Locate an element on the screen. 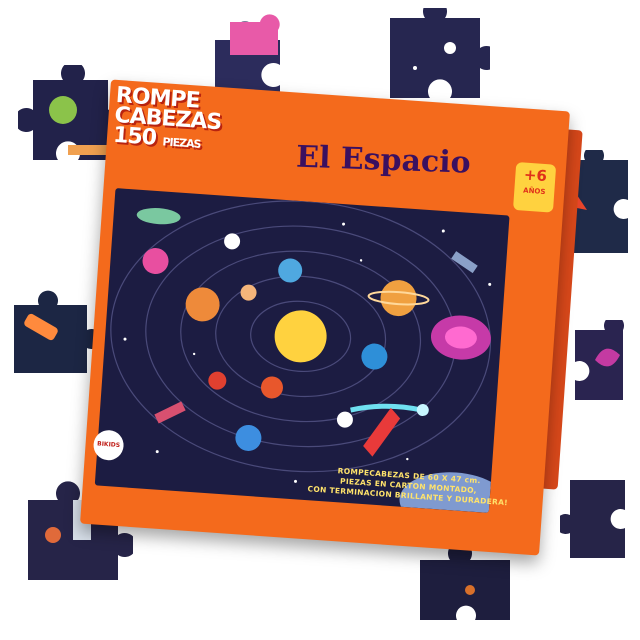 The image size is (640, 640). comet-icon is located at coordinates (386, 408).